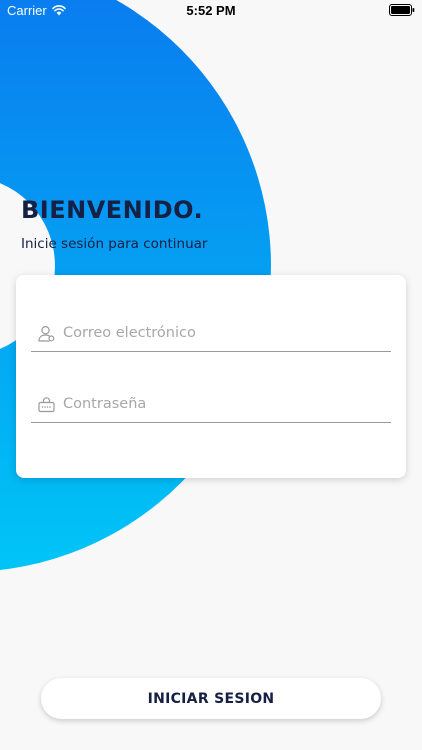 The image size is (422, 750). I want to click on email-input, so click(223, 333).